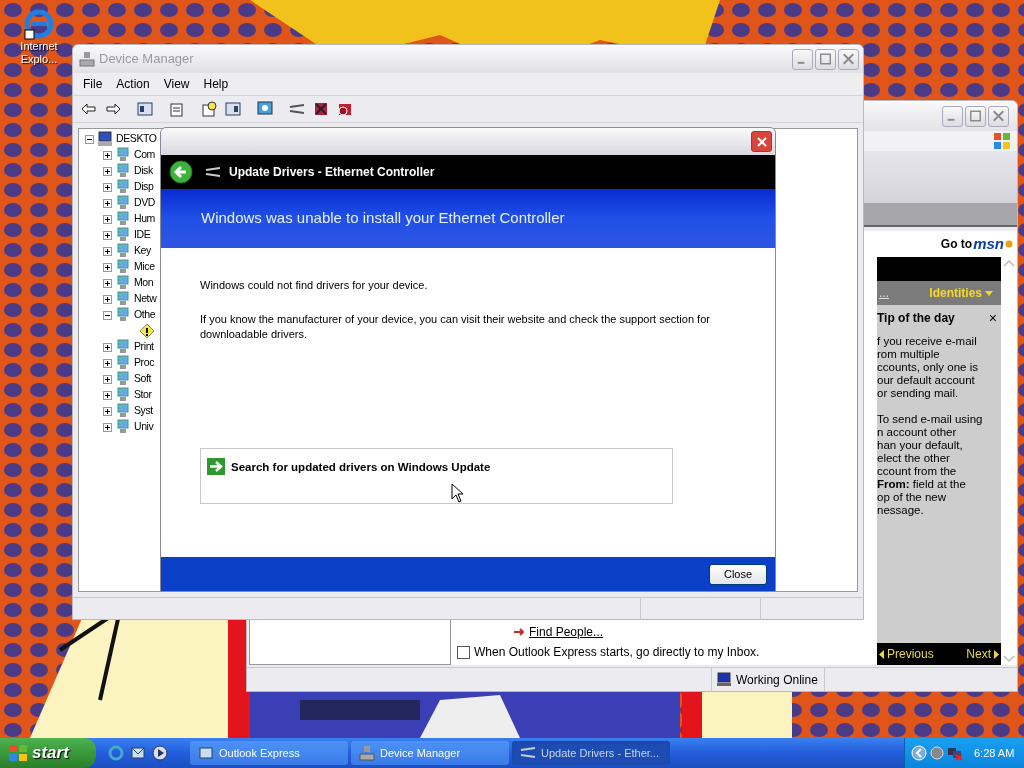 This screenshot has width=1024, height=768. What do you see at coordinates (136, 139) in the screenshot?
I see `tree-item: DESKTO` at bounding box center [136, 139].